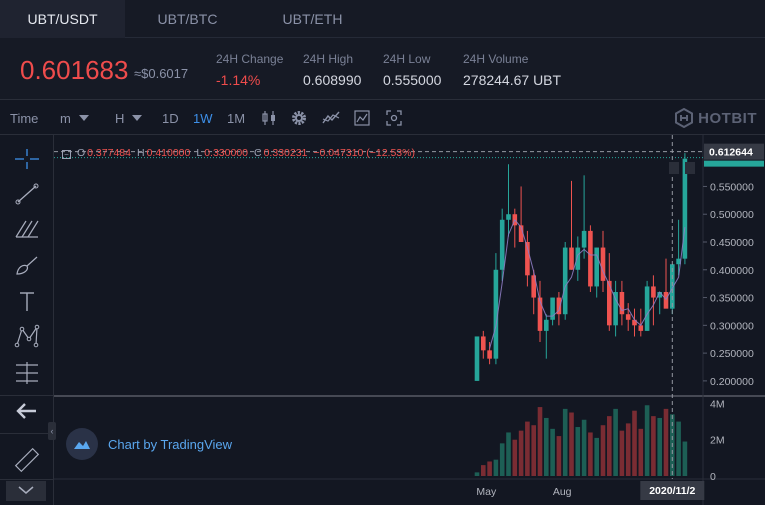 The image size is (765, 505). What do you see at coordinates (717, 441) in the screenshot?
I see `volume-axis-tick-label: 2M` at bounding box center [717, 441].